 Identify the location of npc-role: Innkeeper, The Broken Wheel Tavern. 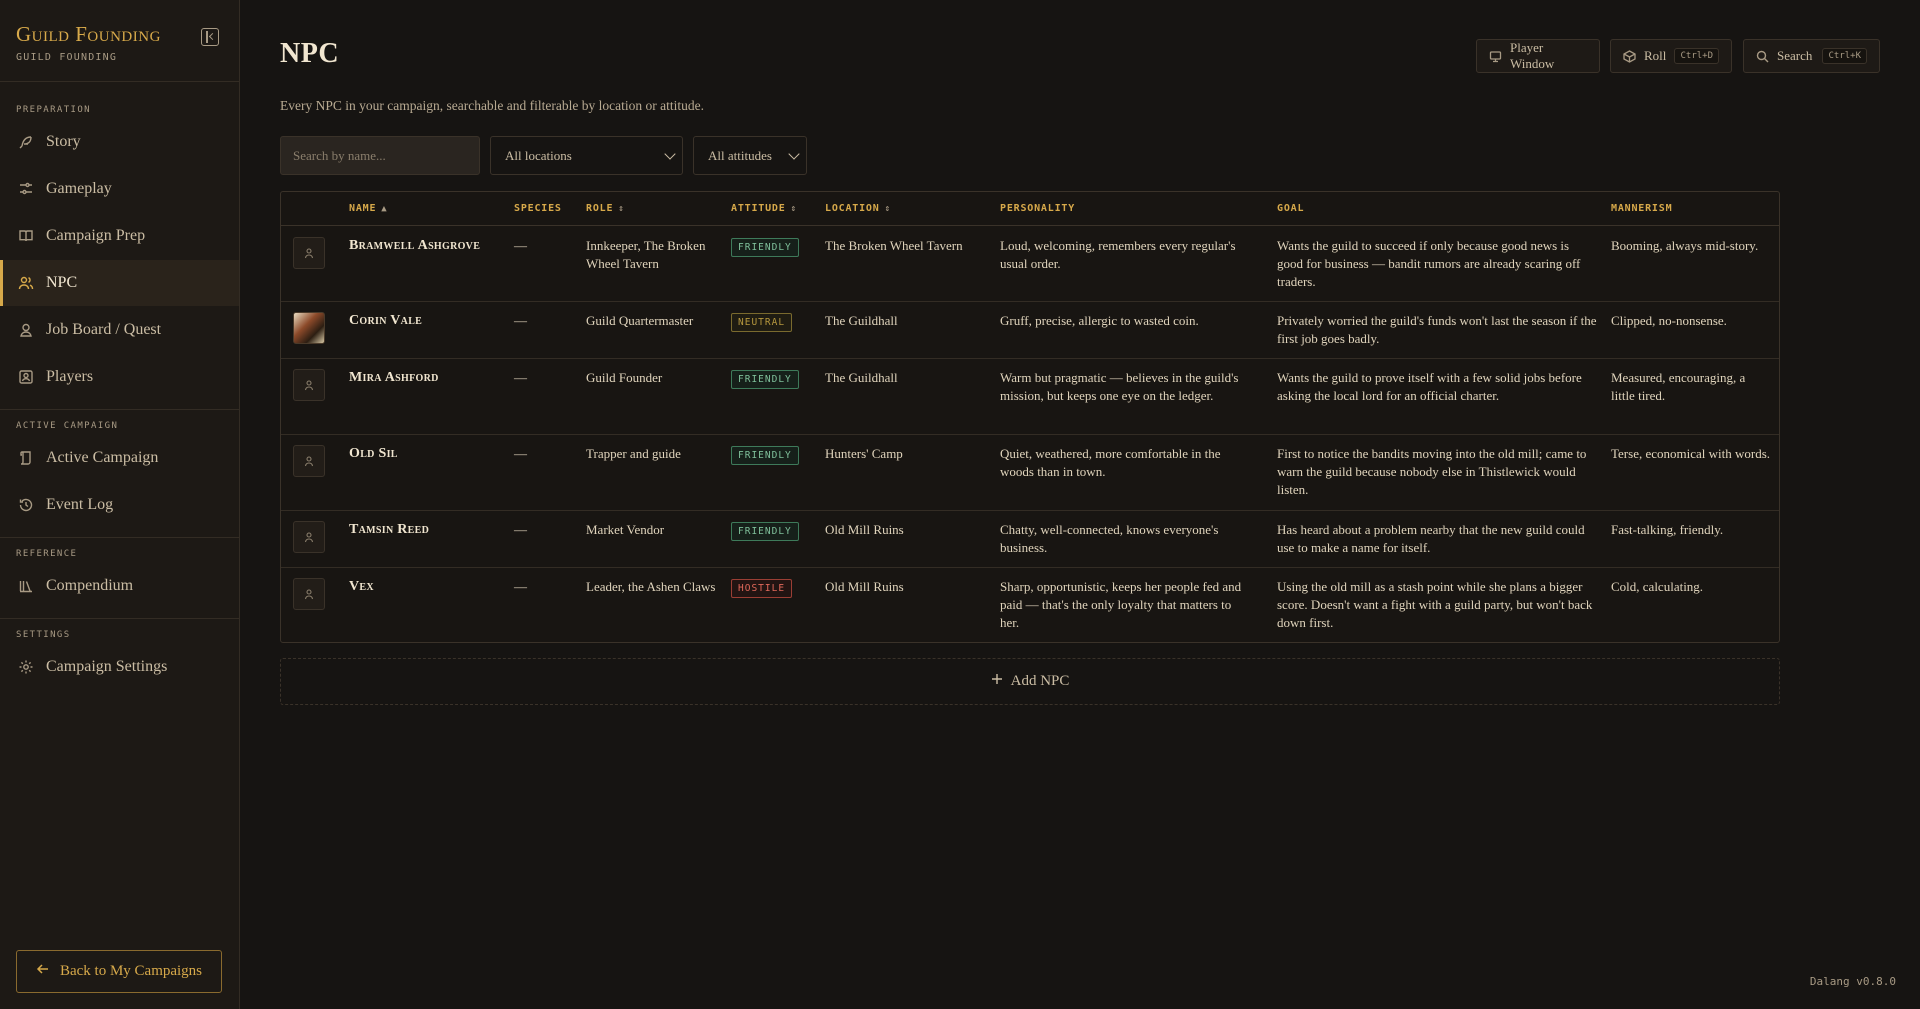
(646, 254).